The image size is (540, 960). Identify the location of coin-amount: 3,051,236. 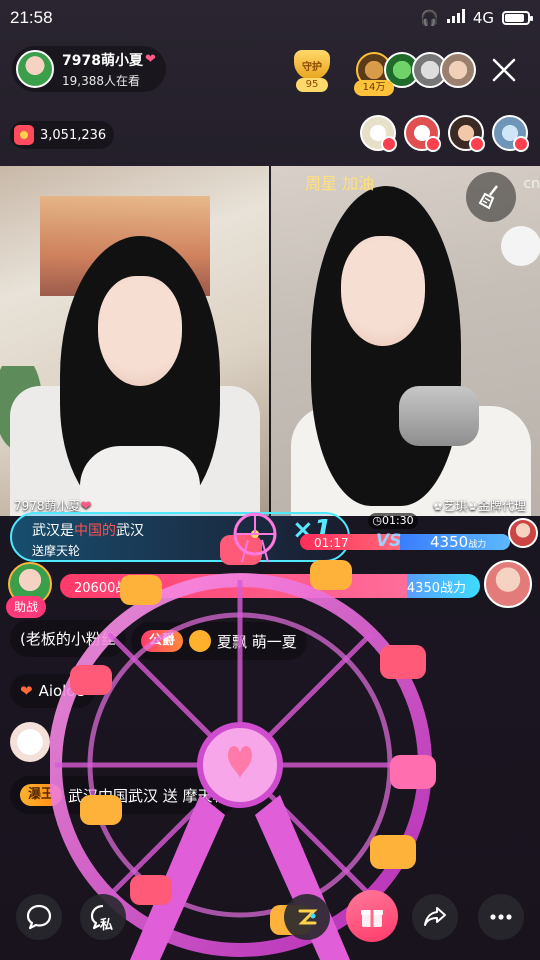
(73, 135).